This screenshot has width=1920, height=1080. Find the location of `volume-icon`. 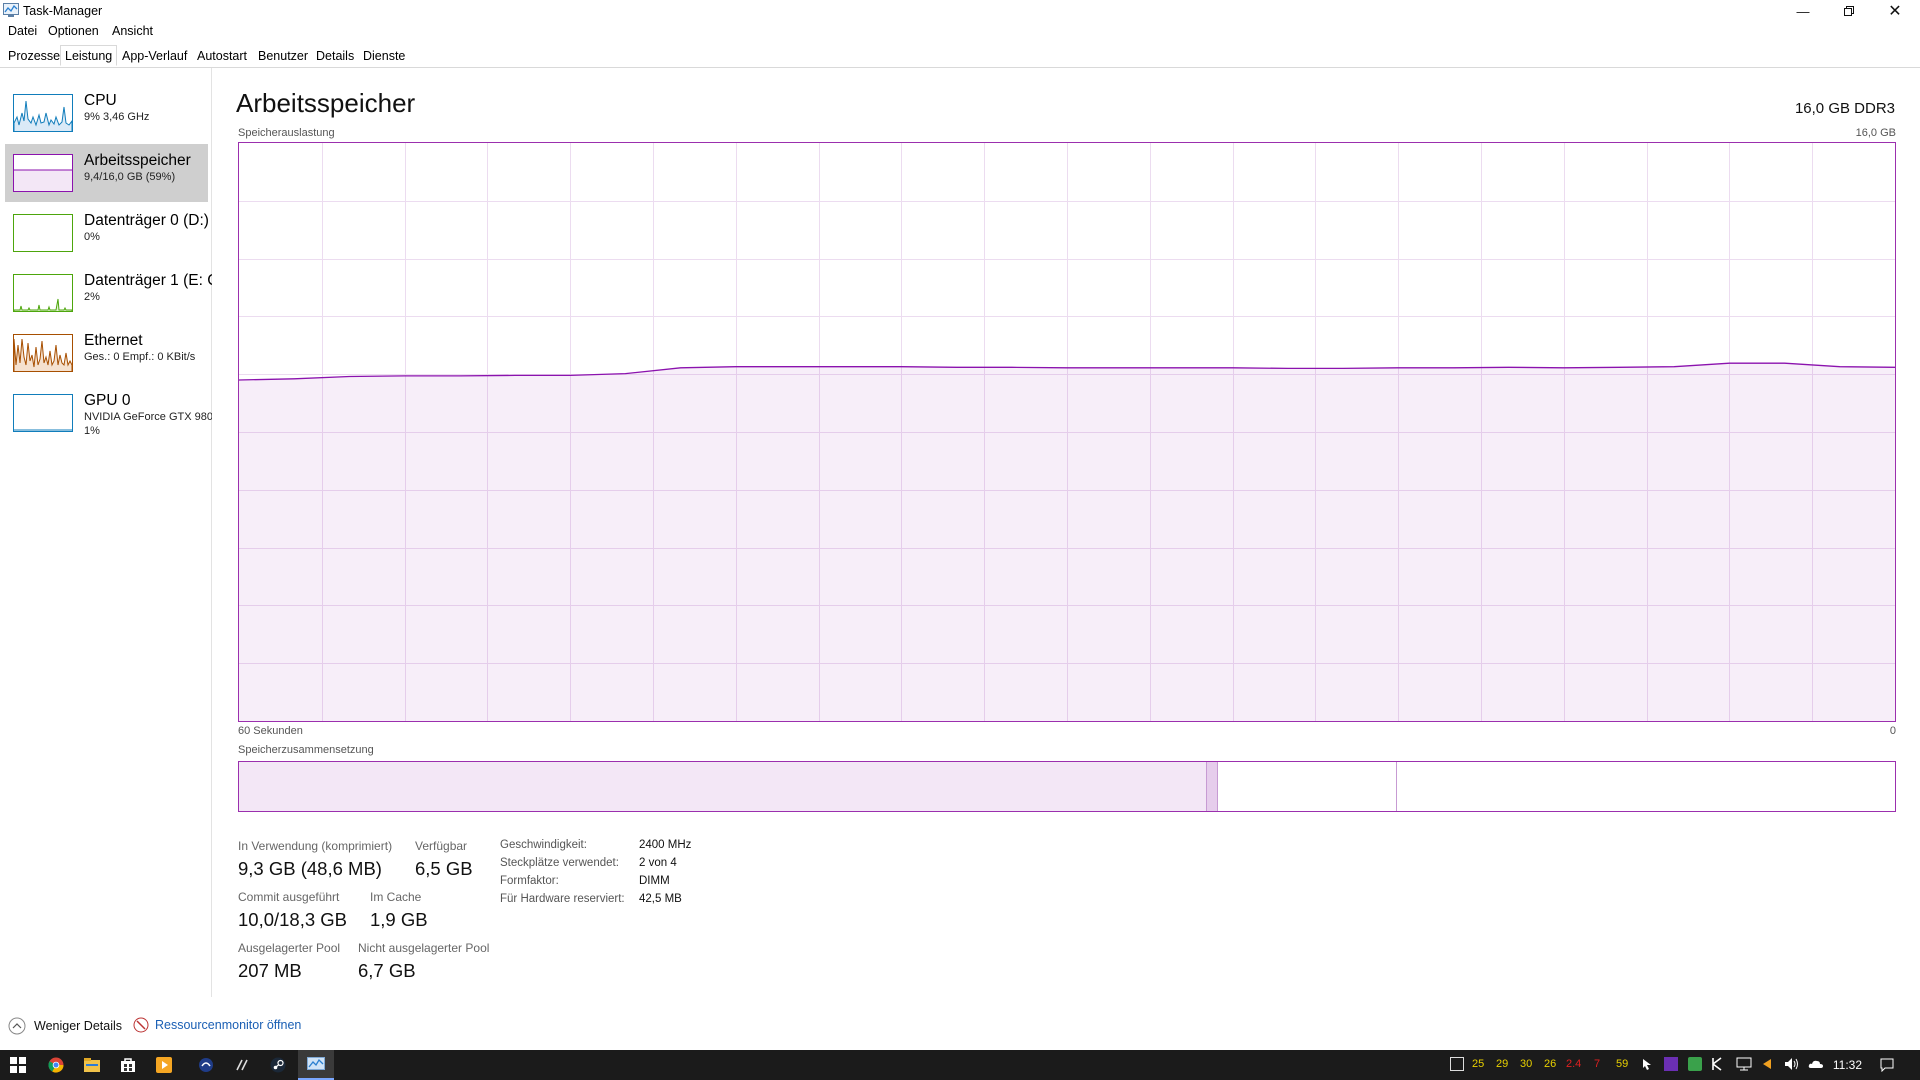

volume-icon is located at coordinates (1791, 1064).